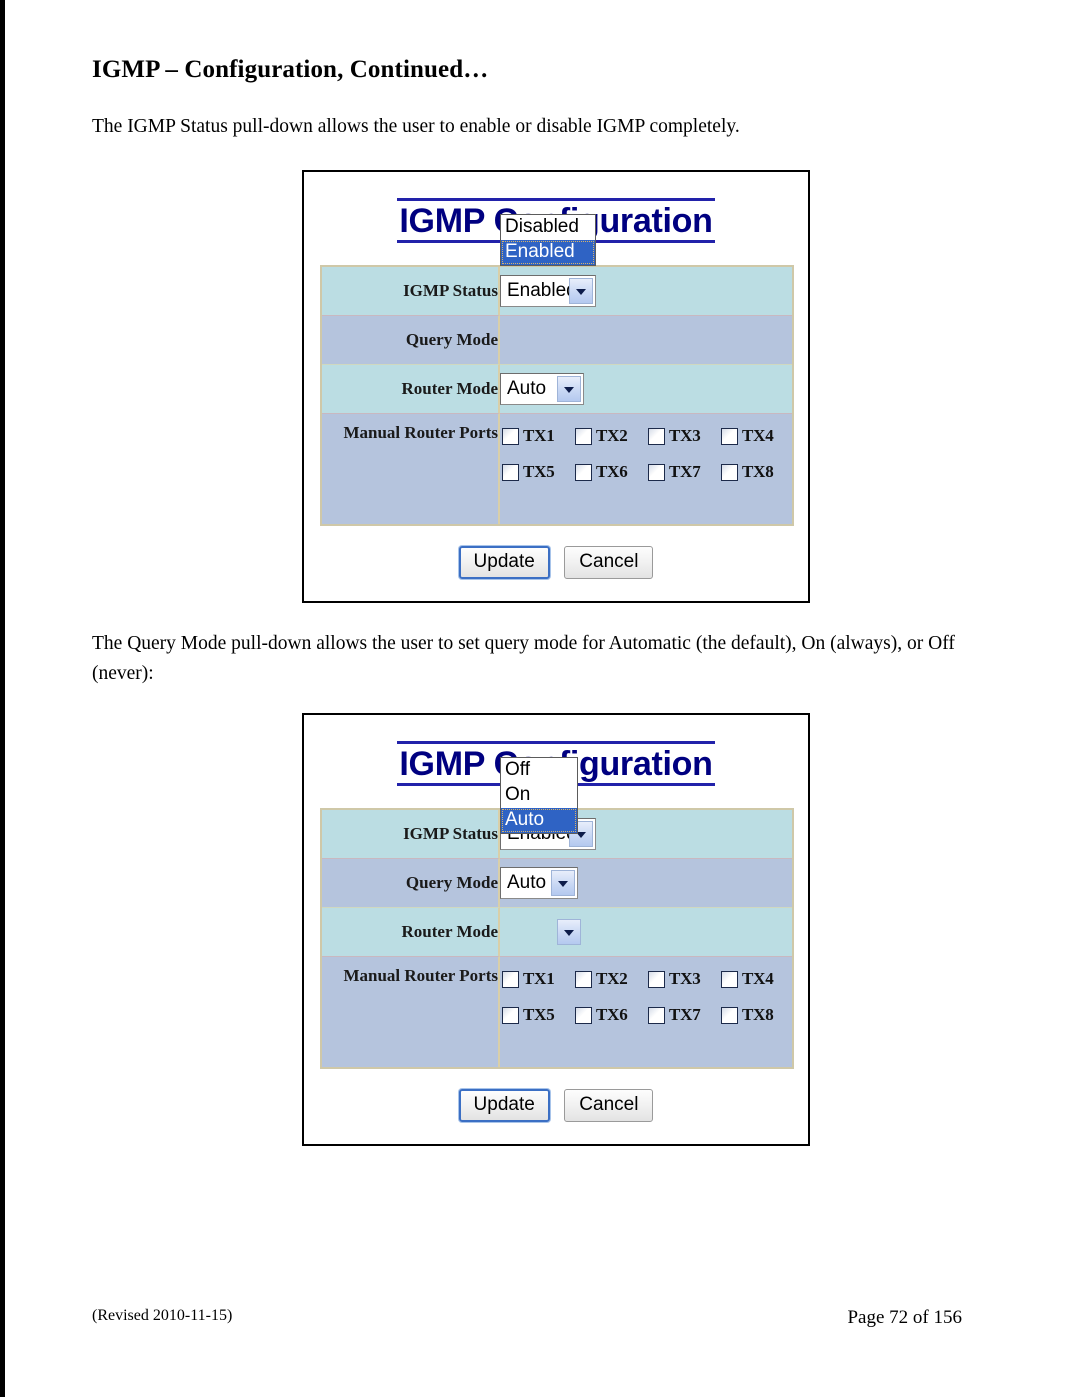  I want to click on table-row-igmp-status: IGMP Status Enabled Disabled Enabled, so click(557, 265).